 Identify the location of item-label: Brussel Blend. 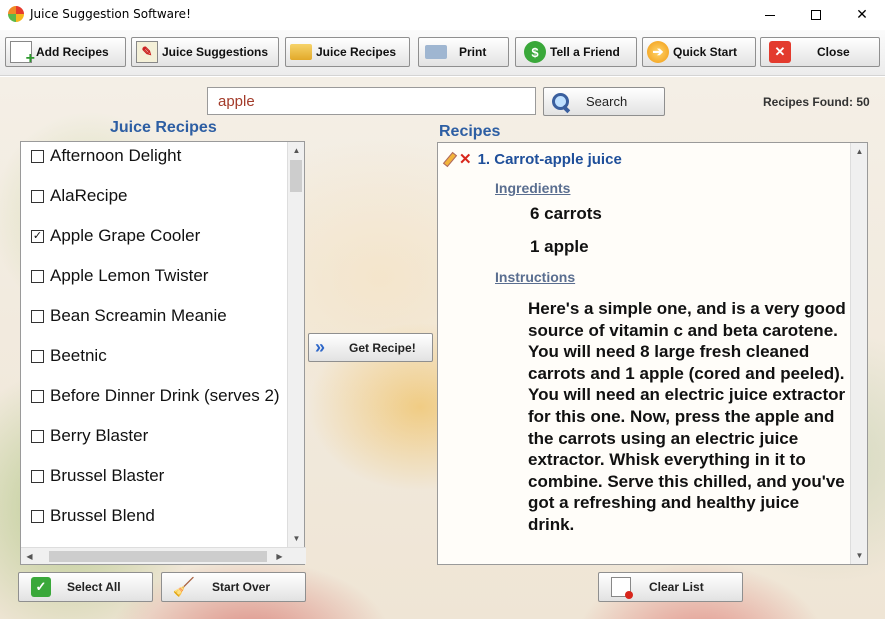
(102, 515).